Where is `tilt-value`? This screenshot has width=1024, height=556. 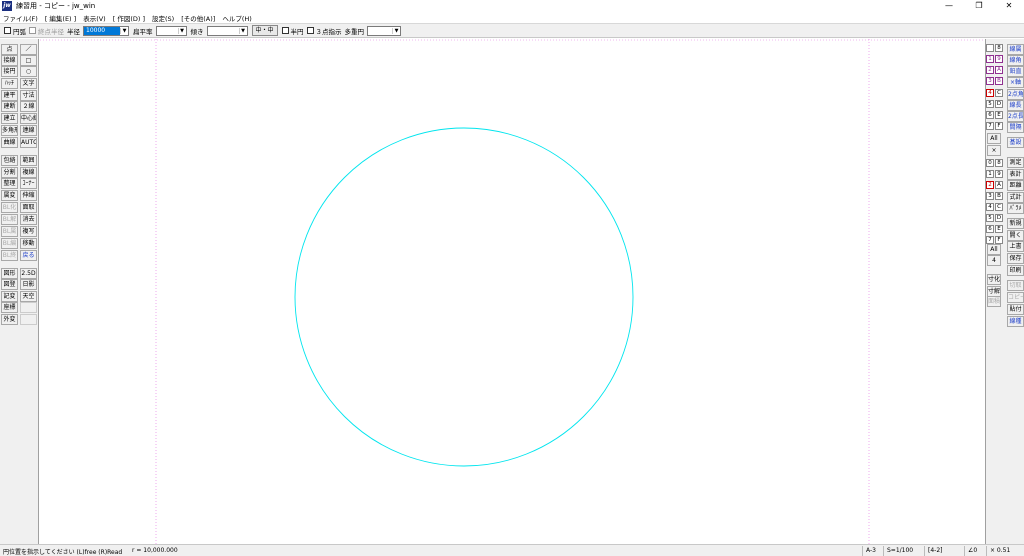
tilt-value is located at coordinates (223, 31).